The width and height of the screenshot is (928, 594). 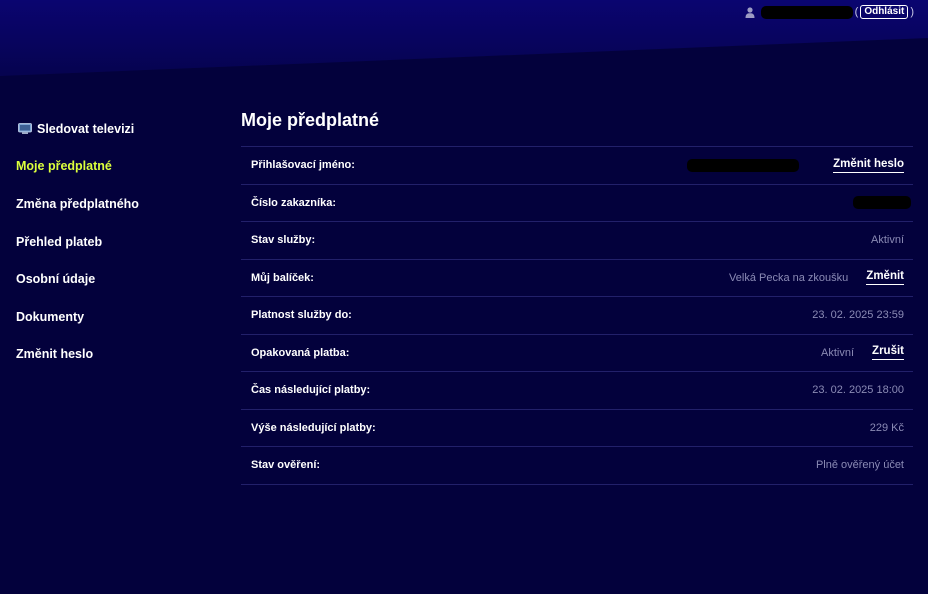 I want to click on row-right: Plně ověřený účet, so click(x=860, y=465).